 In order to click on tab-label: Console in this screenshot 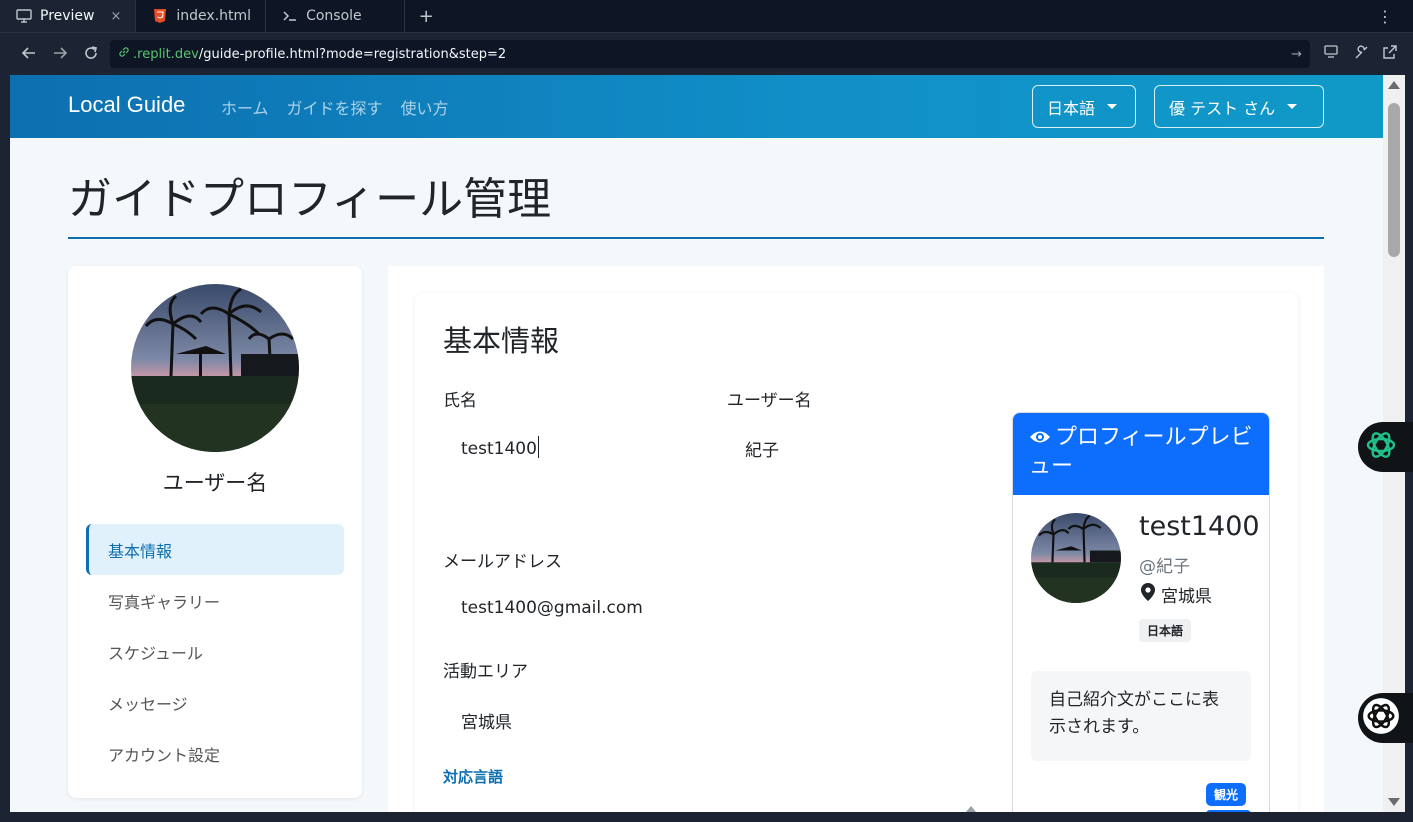, I will do `click(334, 16)`.